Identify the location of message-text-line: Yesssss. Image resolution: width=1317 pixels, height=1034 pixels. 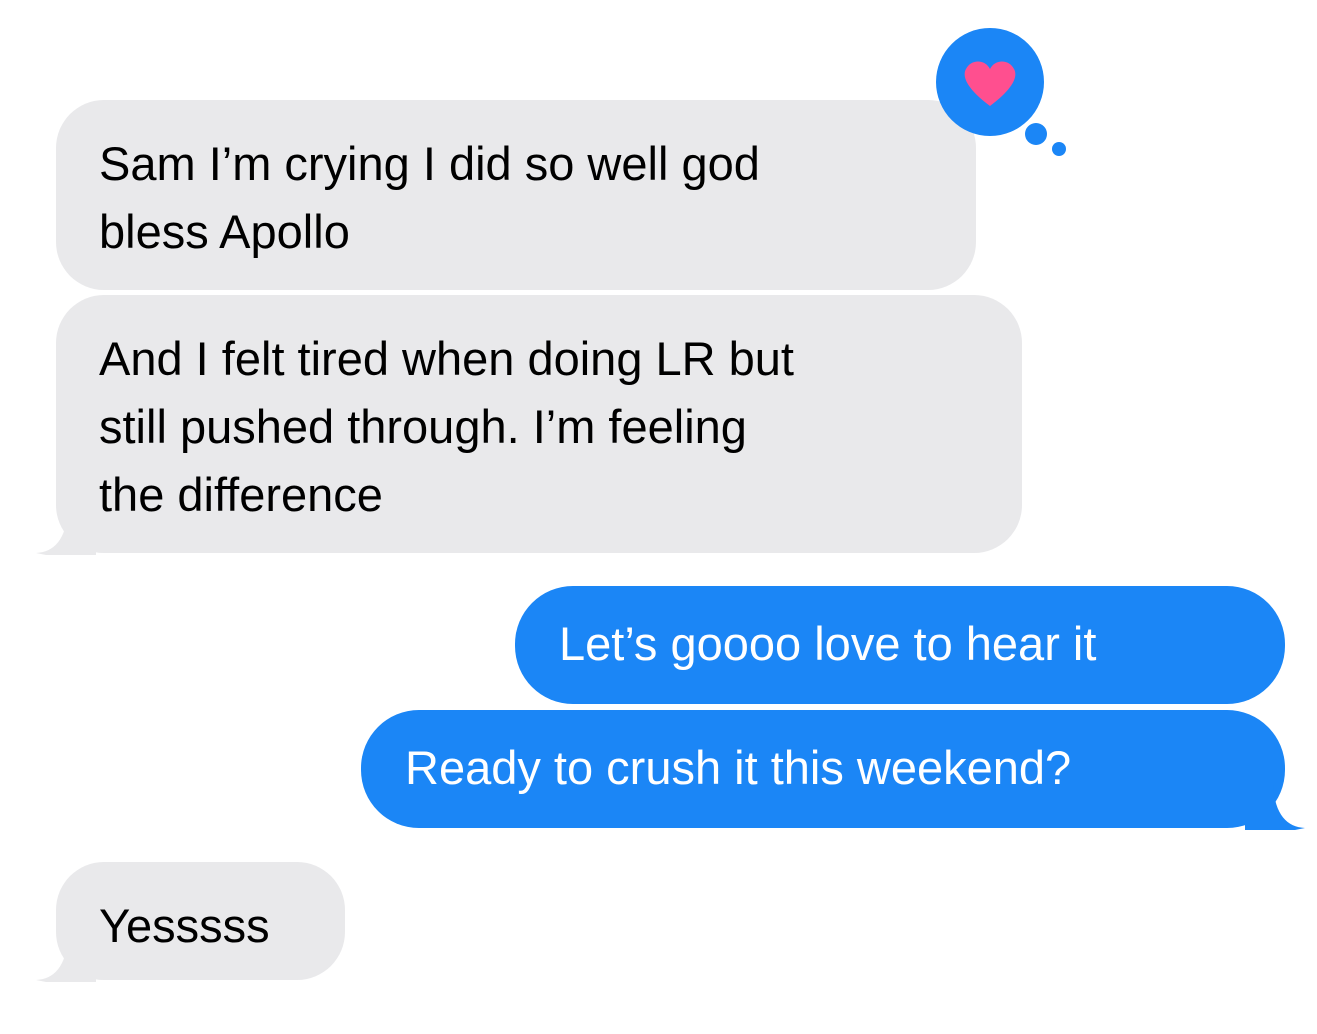
(184, 925).